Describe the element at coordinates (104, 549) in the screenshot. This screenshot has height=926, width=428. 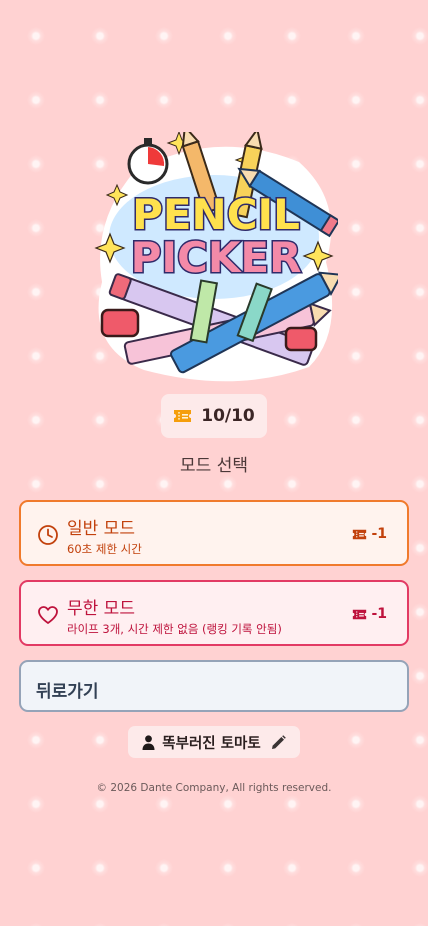
I see `mode-description: 60초 제한 시간` at that location.